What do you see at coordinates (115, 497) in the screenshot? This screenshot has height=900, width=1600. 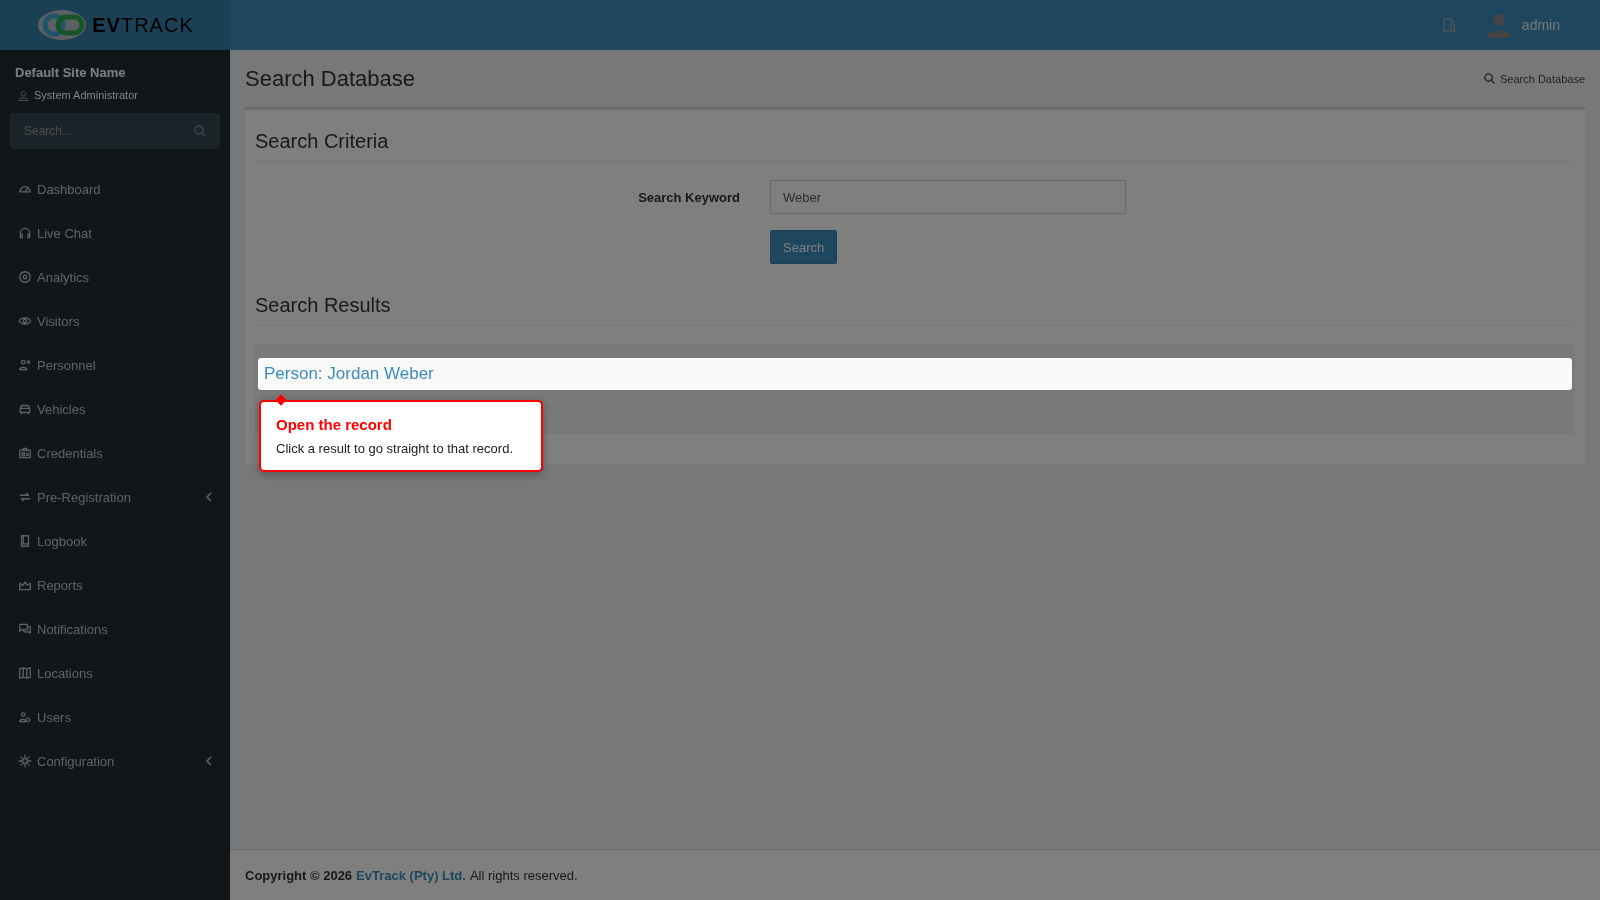 I see `menu-item: Pre-Registration` at bounding box center [115, 497].